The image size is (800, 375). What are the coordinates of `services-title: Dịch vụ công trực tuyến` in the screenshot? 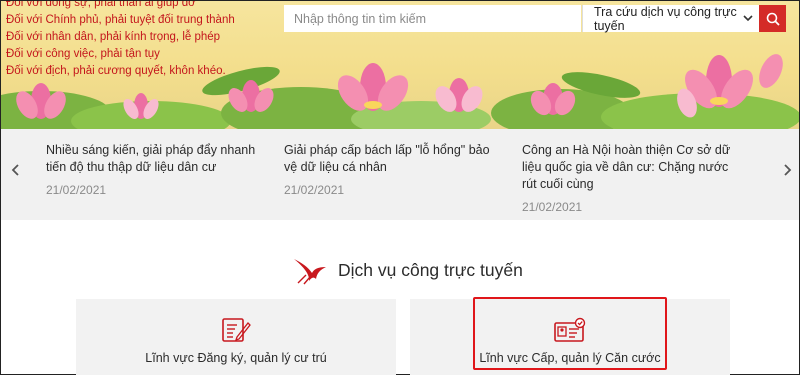 It's located at (430, 269).